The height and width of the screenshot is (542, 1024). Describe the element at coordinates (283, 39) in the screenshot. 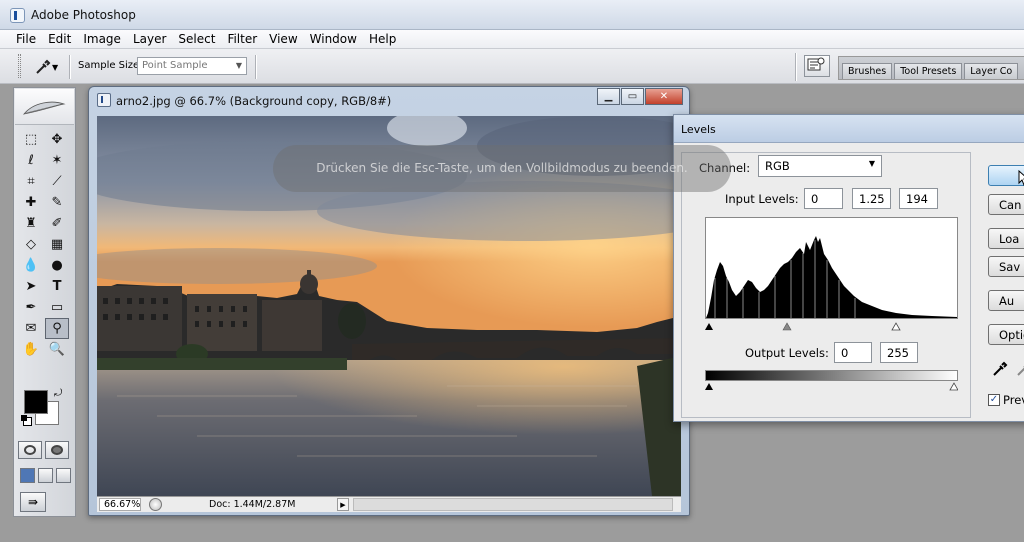

I see `menu-view: View` at that location.